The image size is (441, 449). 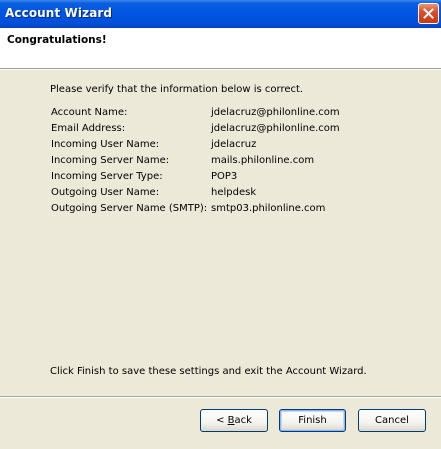 I want to click on field-label: Incoming Server Type:, so click(x=107, y=176).